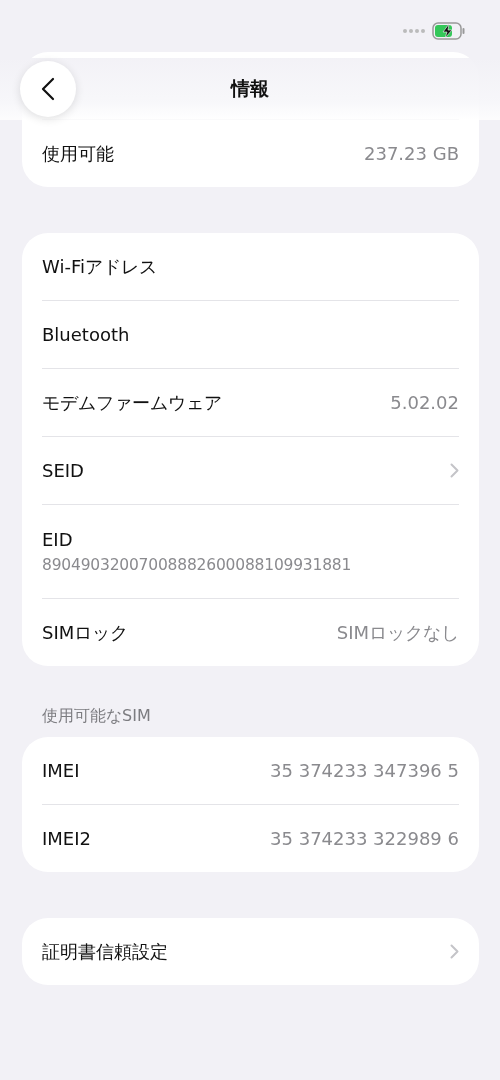  What do you see at coordinates (197, 565) in the screenshot?
I see `row-value: 89049032007008882600088109931881` at bounding box center [197, 565].